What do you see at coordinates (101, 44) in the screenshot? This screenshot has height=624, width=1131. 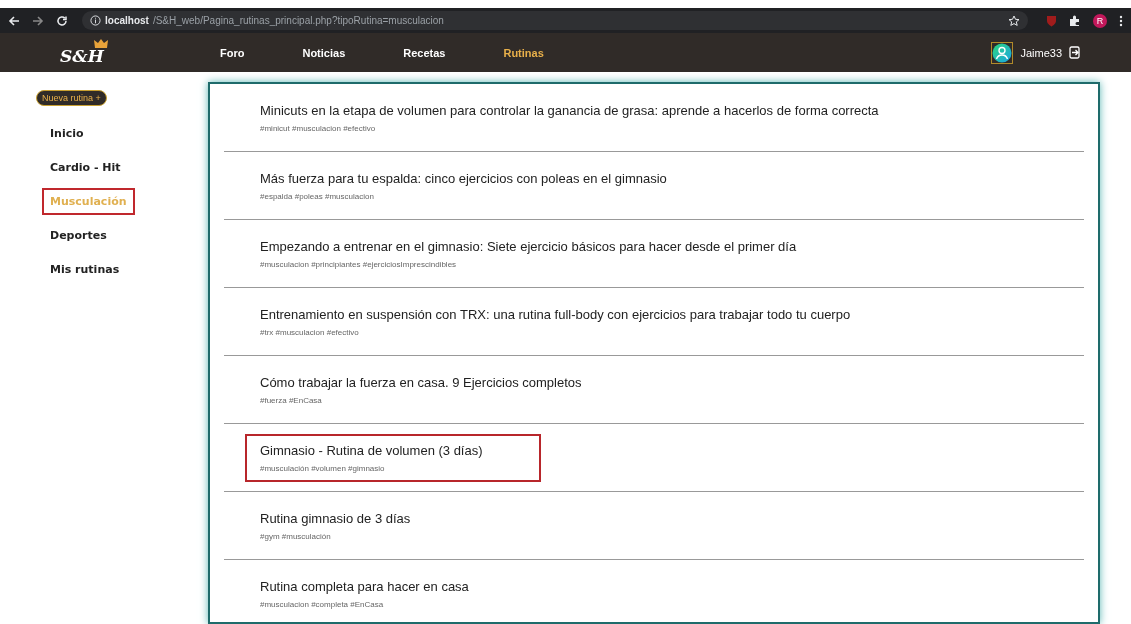 I see `crown-icon` at bounding box center [101, 44].